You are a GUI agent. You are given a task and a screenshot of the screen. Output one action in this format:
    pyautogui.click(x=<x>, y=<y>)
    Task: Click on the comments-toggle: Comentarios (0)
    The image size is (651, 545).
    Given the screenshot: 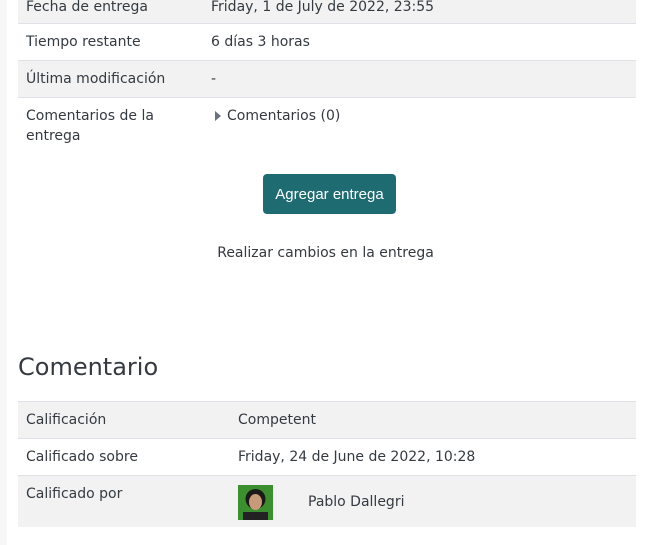 What is the action you would take?
    pyautogui.click(x=277, y=116)
    